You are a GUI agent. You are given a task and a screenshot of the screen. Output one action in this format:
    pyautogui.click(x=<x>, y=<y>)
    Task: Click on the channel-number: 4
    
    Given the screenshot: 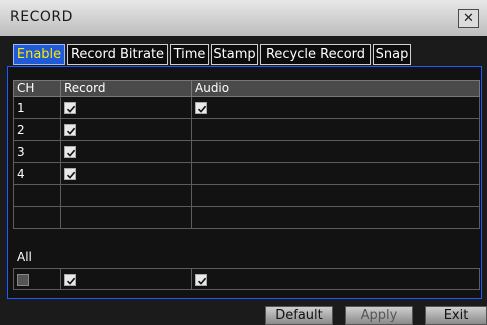 What is the action you would take?
    pyautogui.click(x=37, y=173)
    